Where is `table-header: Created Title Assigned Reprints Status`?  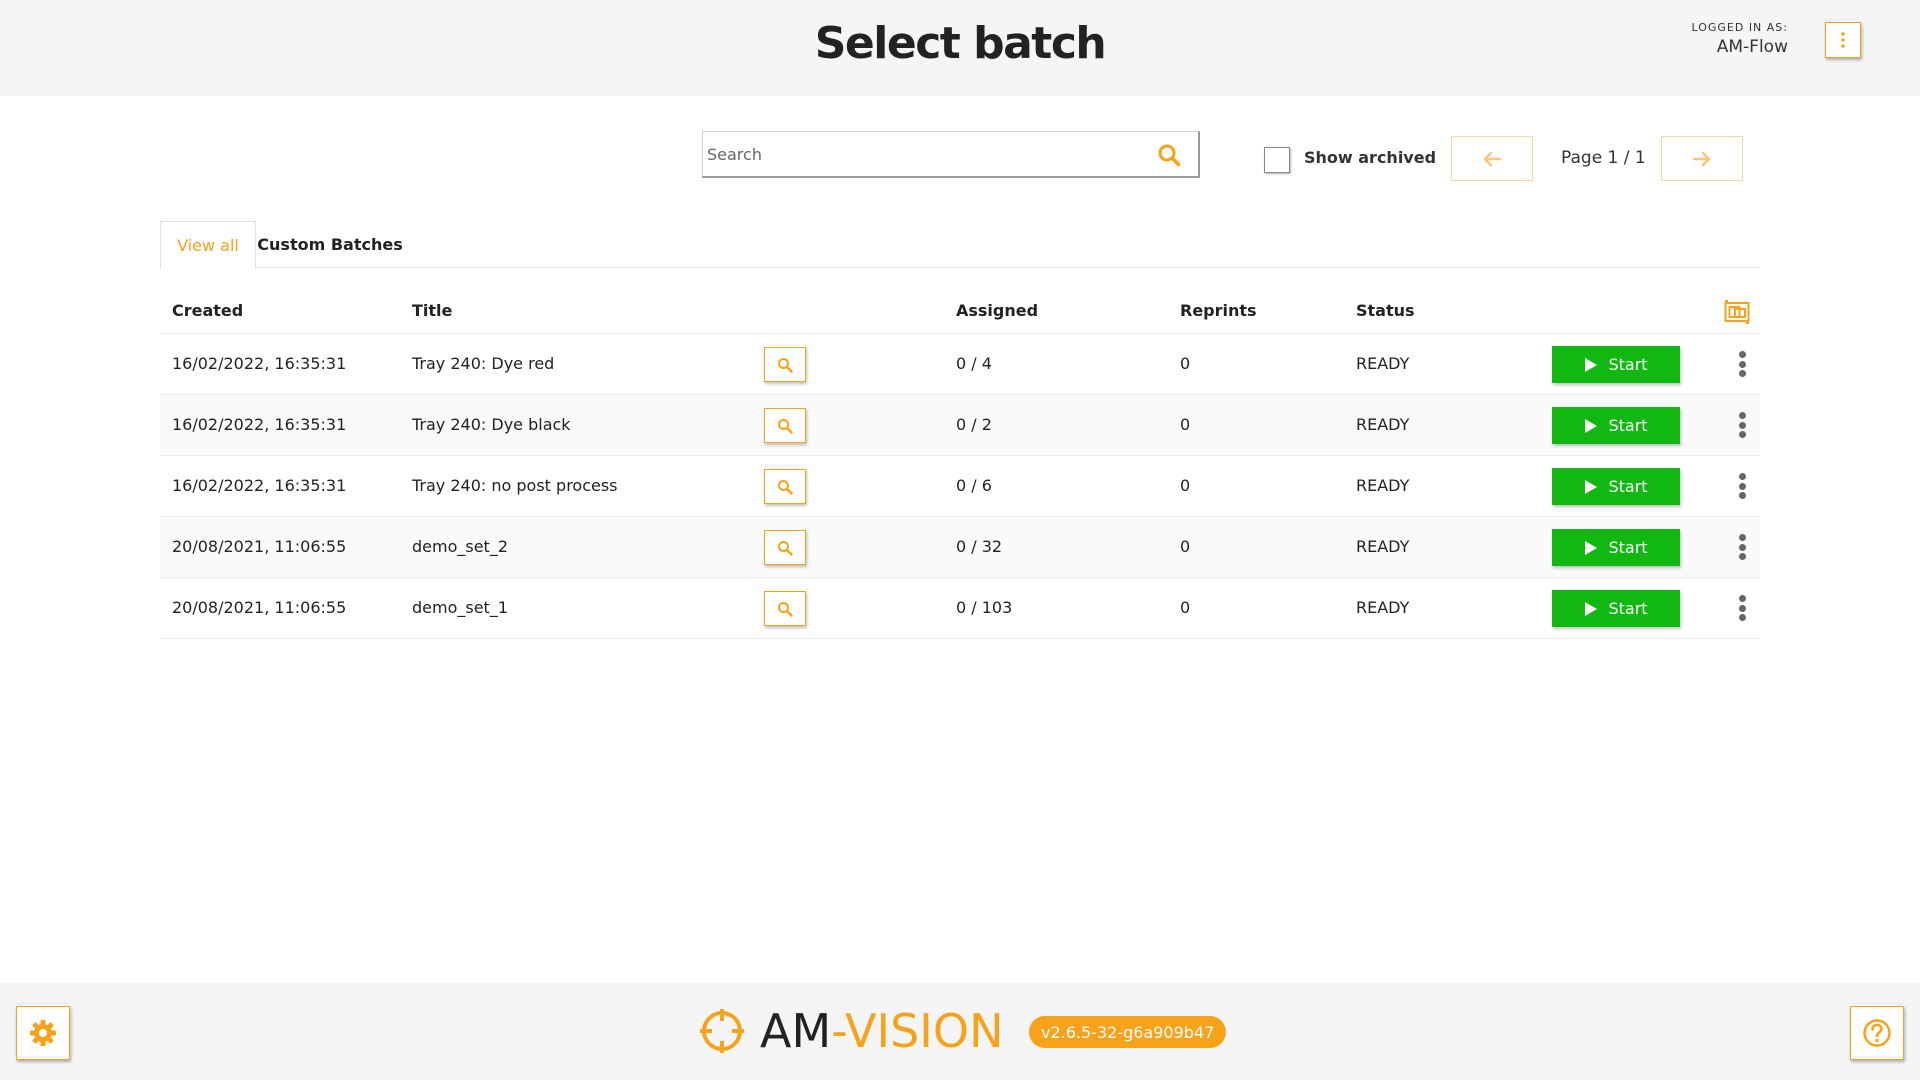 table-header: Created Title Assigned Reprints Status is located at coordinates (960, 311).